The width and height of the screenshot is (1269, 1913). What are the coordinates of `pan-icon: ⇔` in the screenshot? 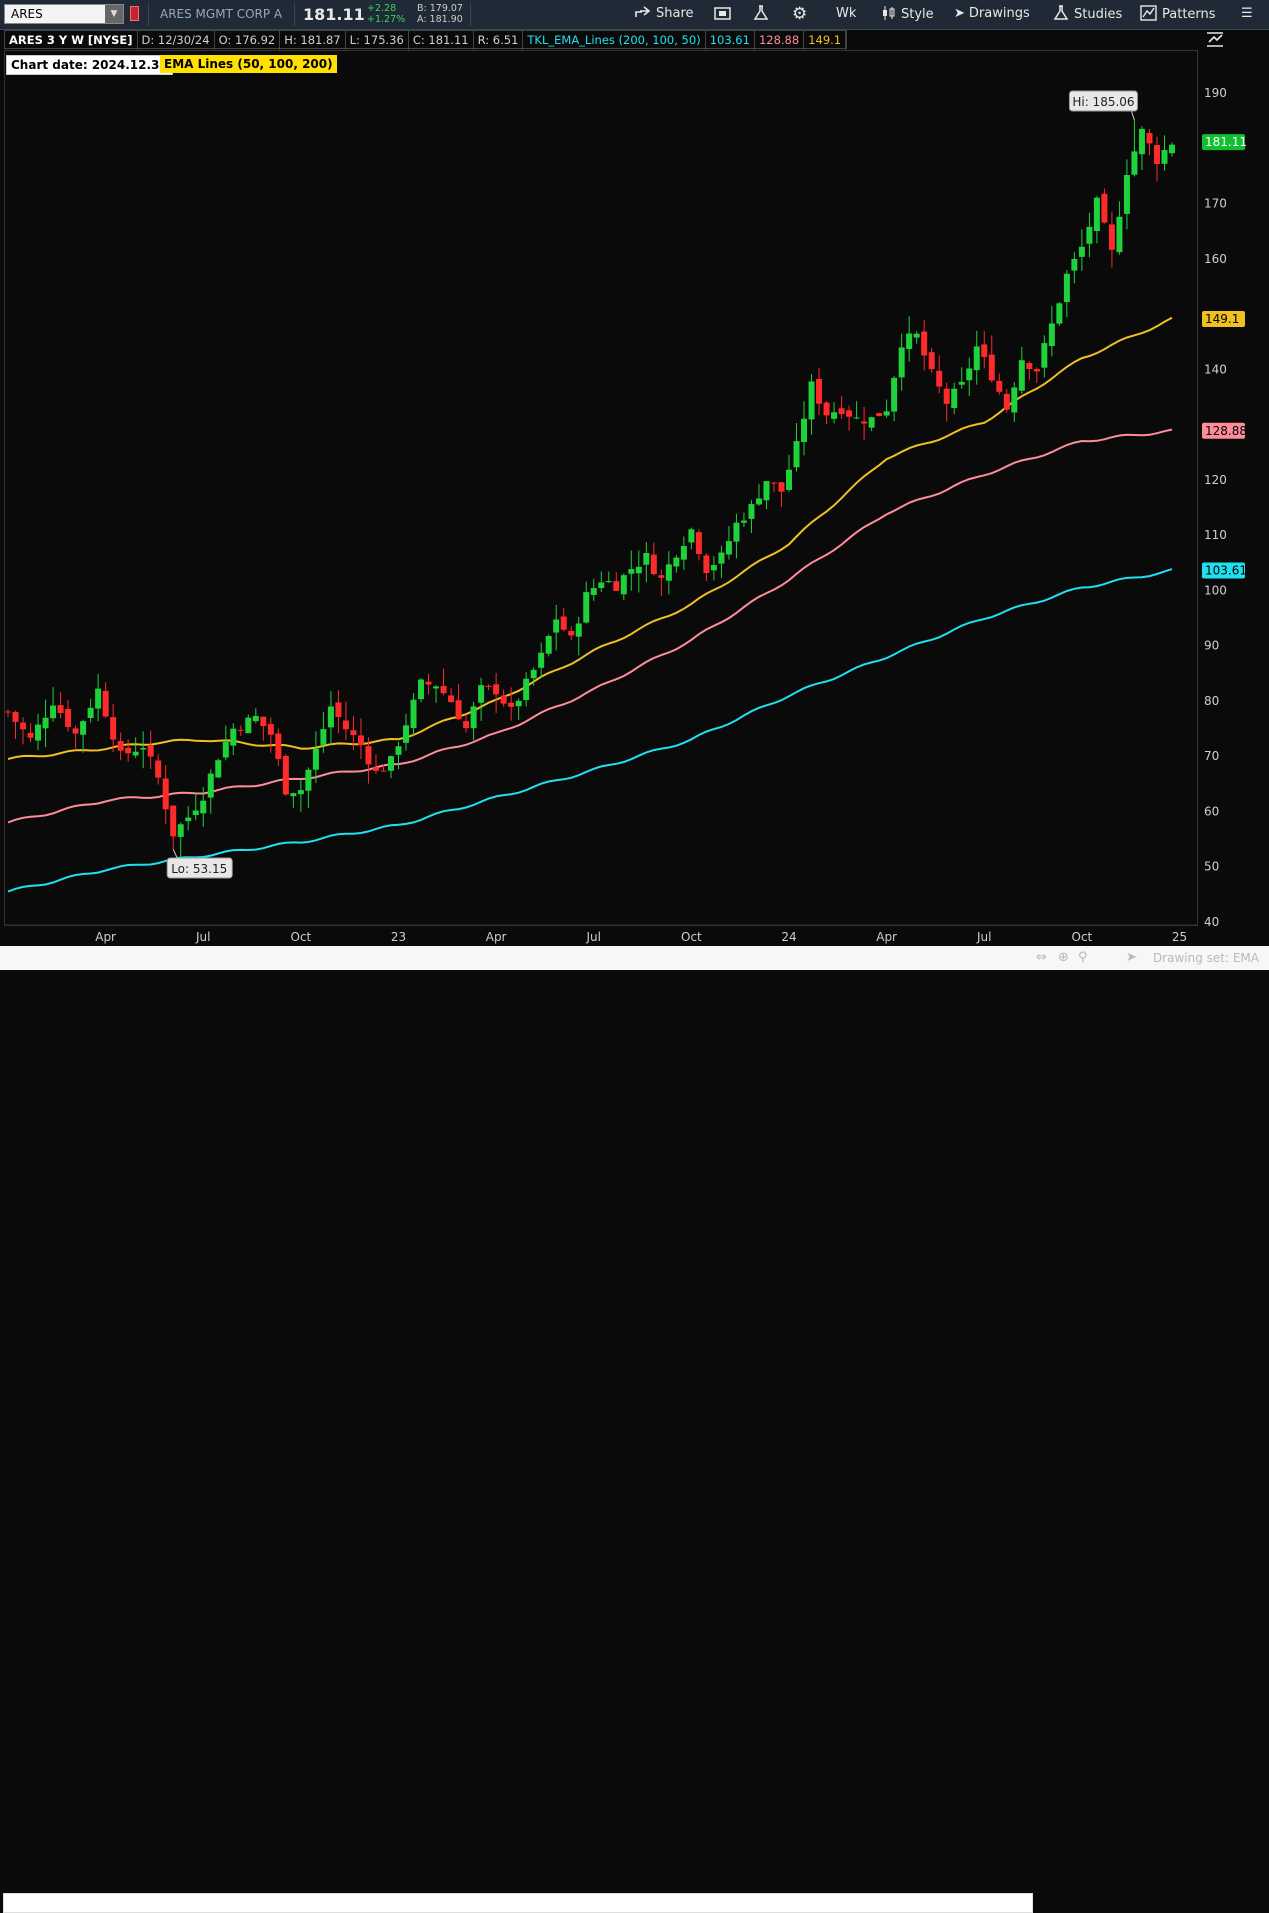 It's located at (1041, 957).